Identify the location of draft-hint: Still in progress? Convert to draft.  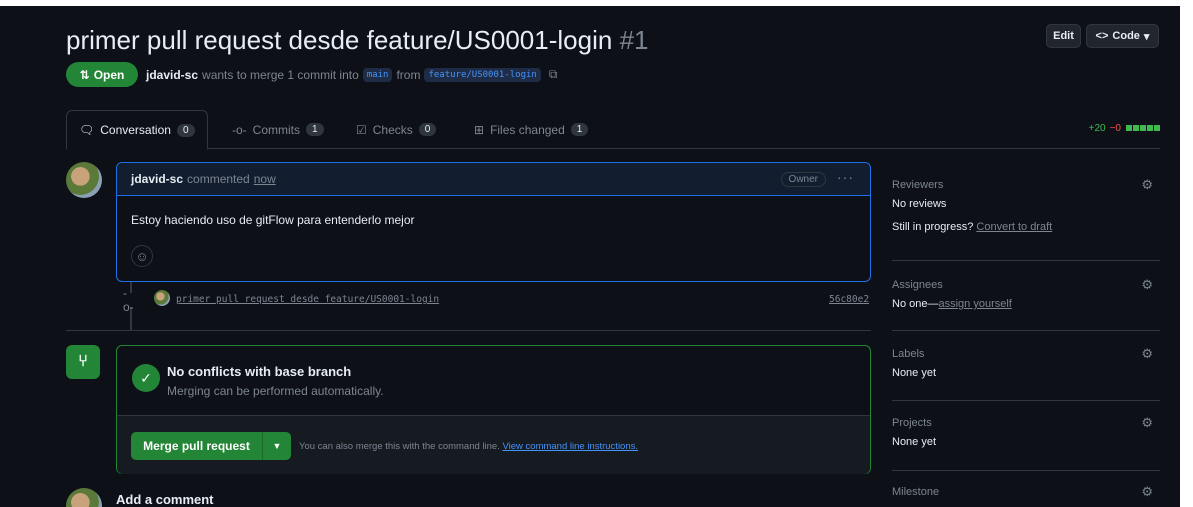
(1026, 227).